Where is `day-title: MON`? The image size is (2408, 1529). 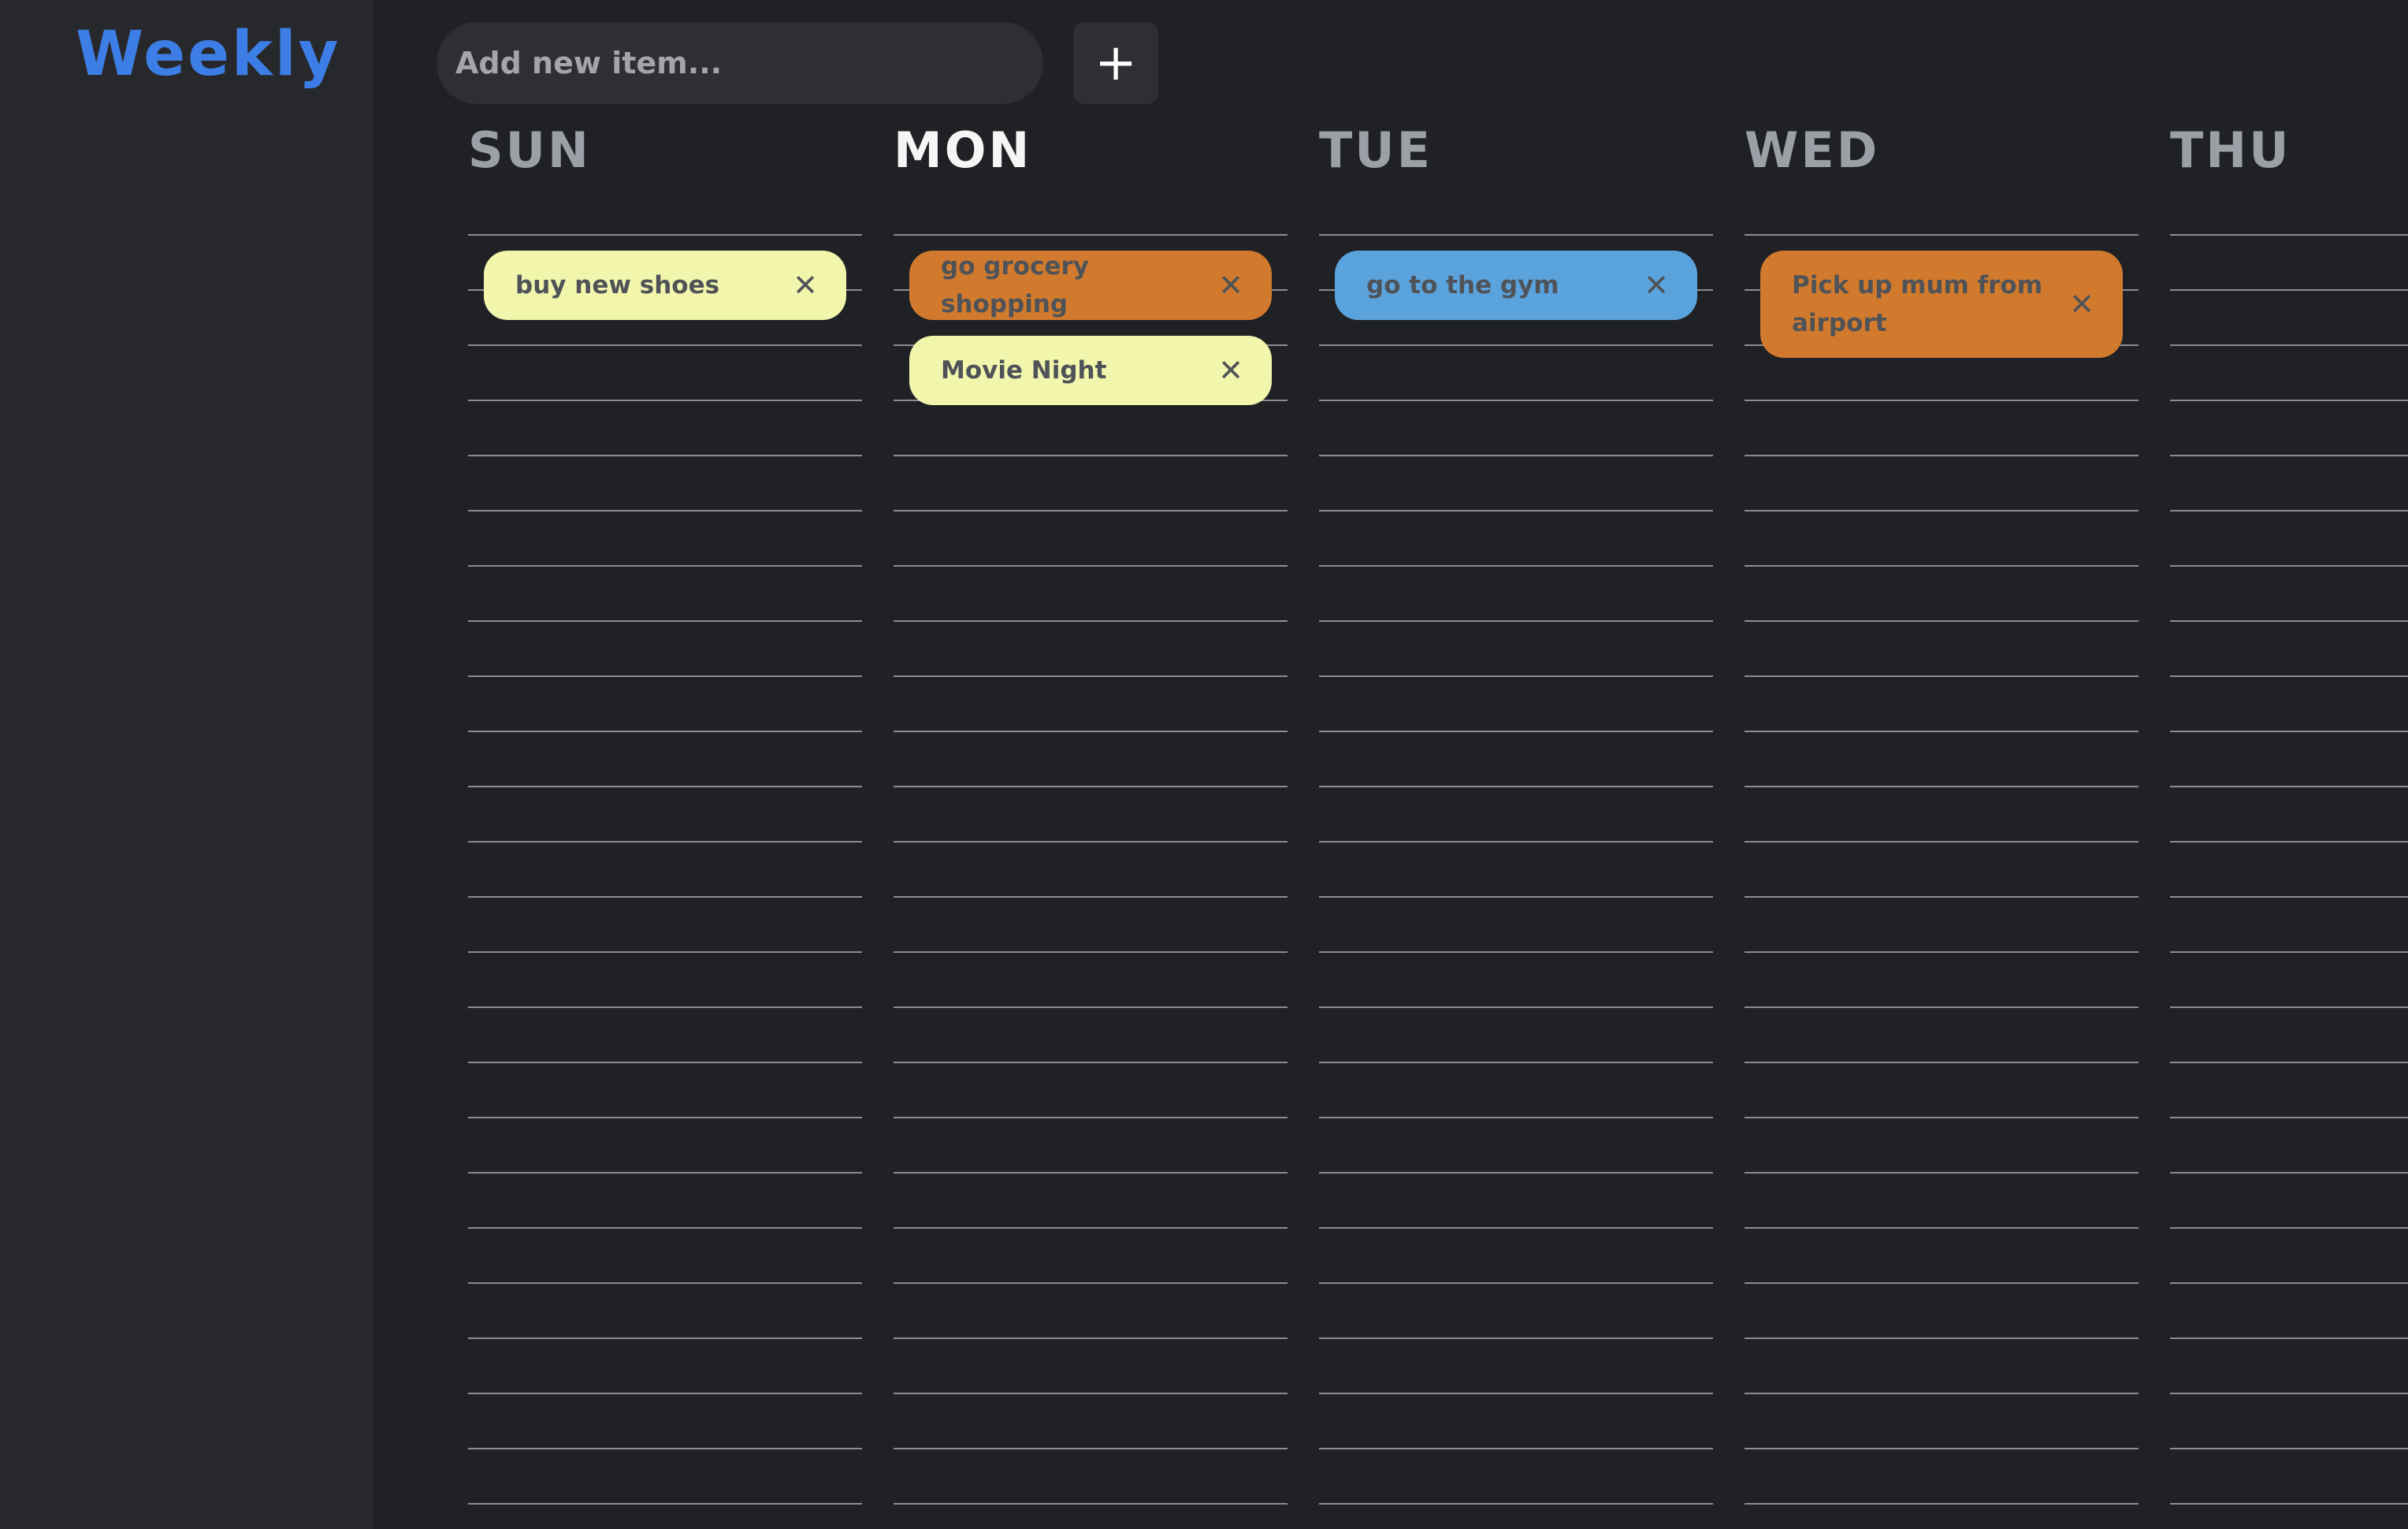
day-title: MON is located at coordinates (963, 150).